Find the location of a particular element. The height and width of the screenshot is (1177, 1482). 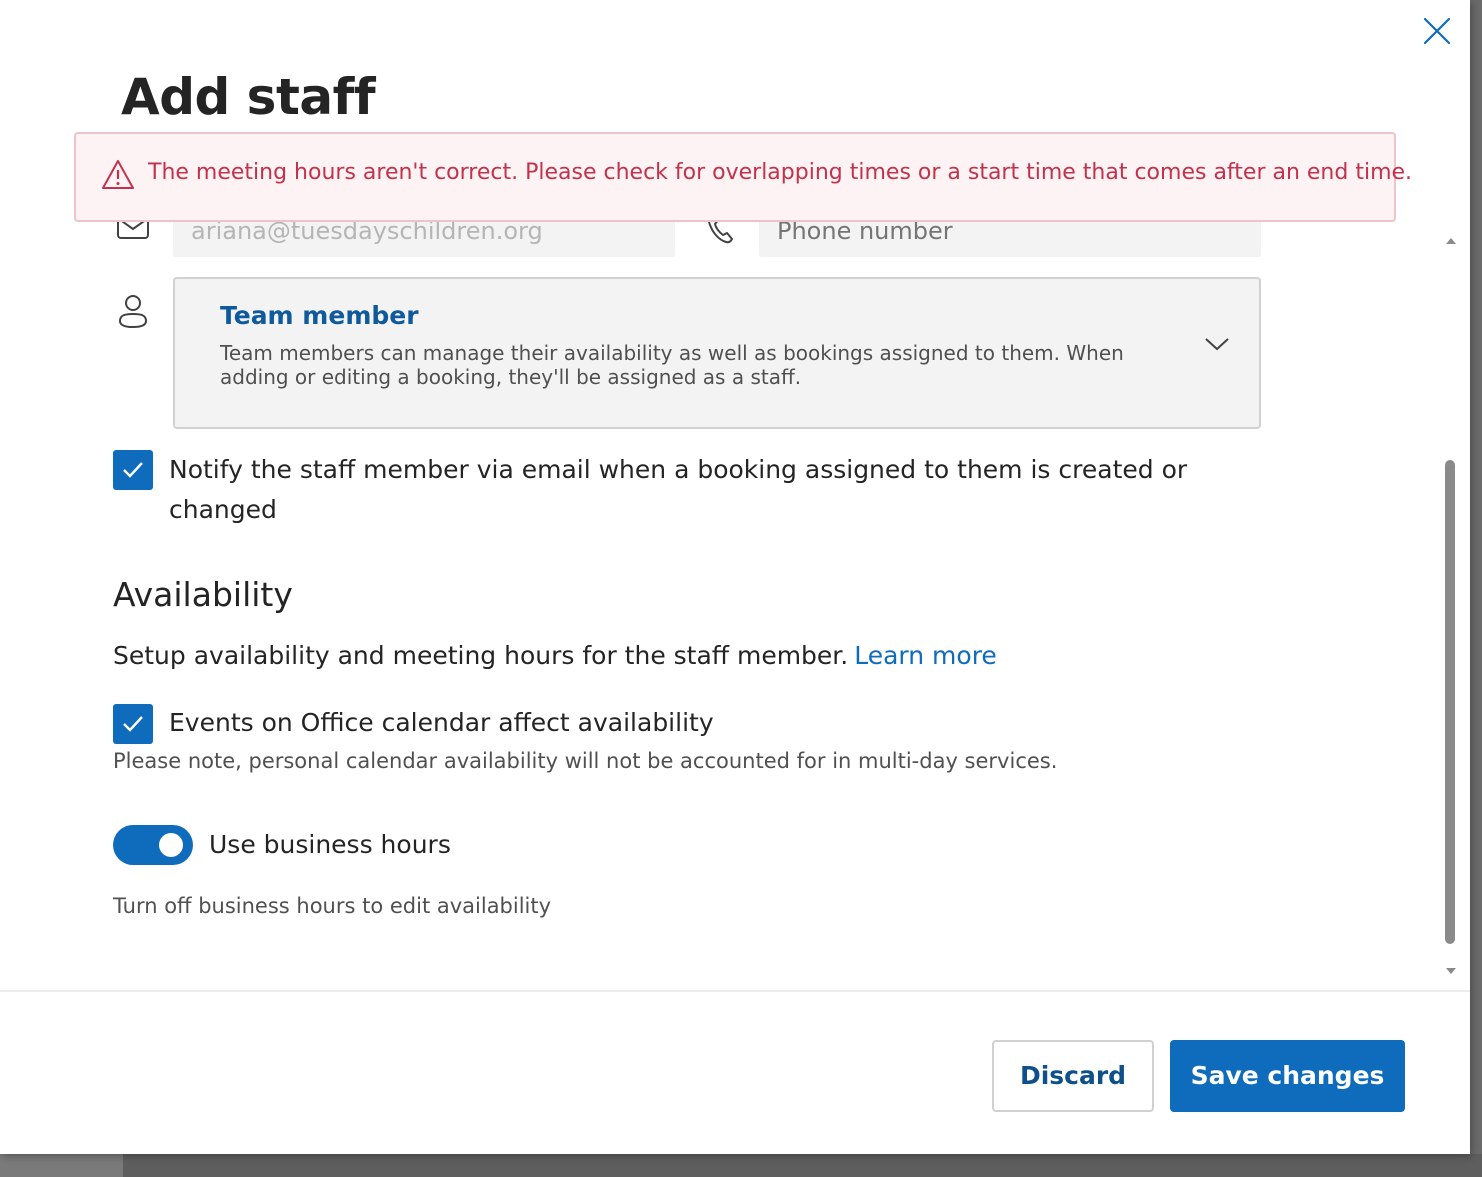

warning-icon is located at coordinates (118, 177).